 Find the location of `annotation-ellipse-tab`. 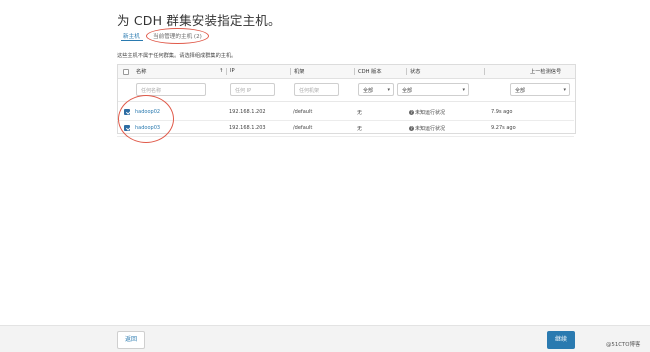

annotation-ellipse-tab is located at coordinates (177, 36).